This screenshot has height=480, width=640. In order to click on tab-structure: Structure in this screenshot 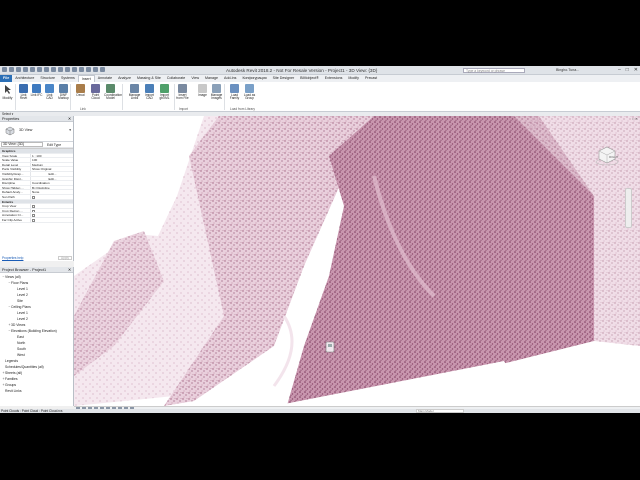, I will do `click(47, 78)`.